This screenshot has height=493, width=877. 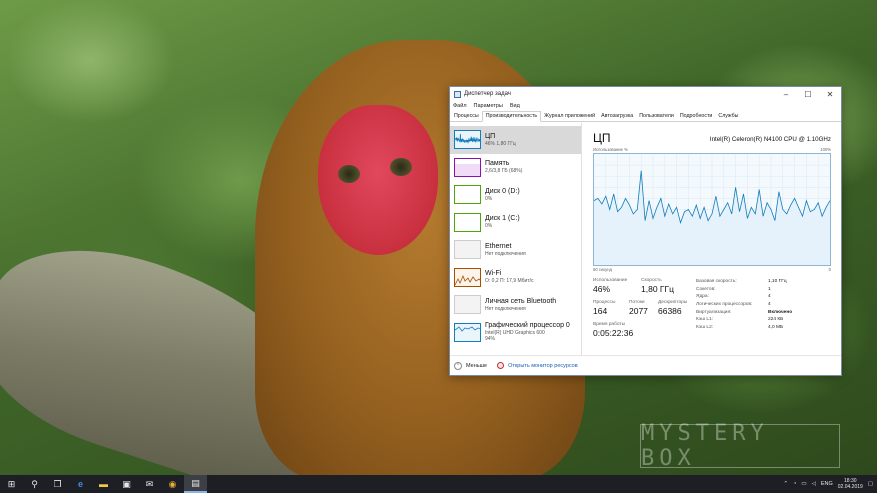 I want to click on memory-thumbnail-graph, so click(x=467, y=167).